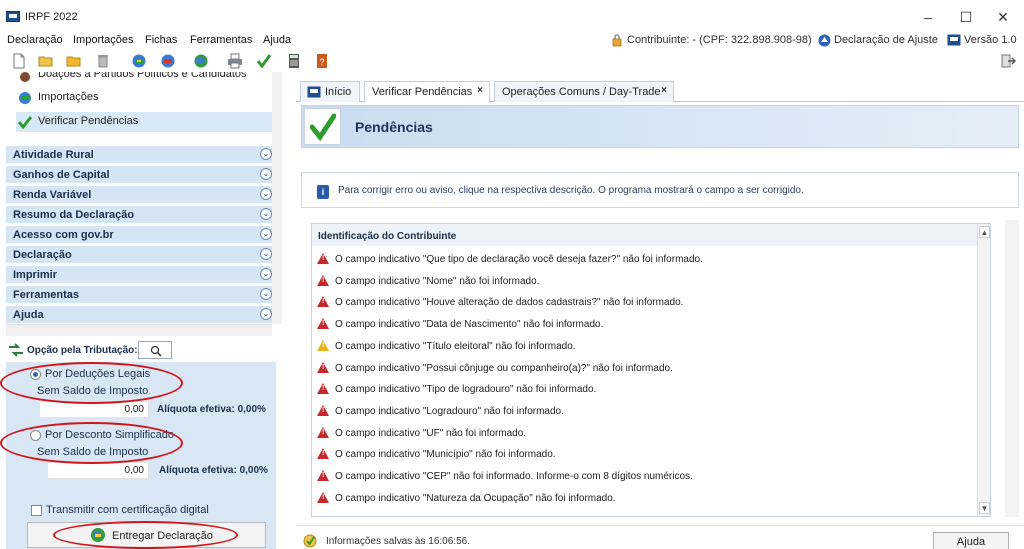 The image size is (1024, 549). I want to click on section-label: Resumo da Declaração, so click(74, 215).